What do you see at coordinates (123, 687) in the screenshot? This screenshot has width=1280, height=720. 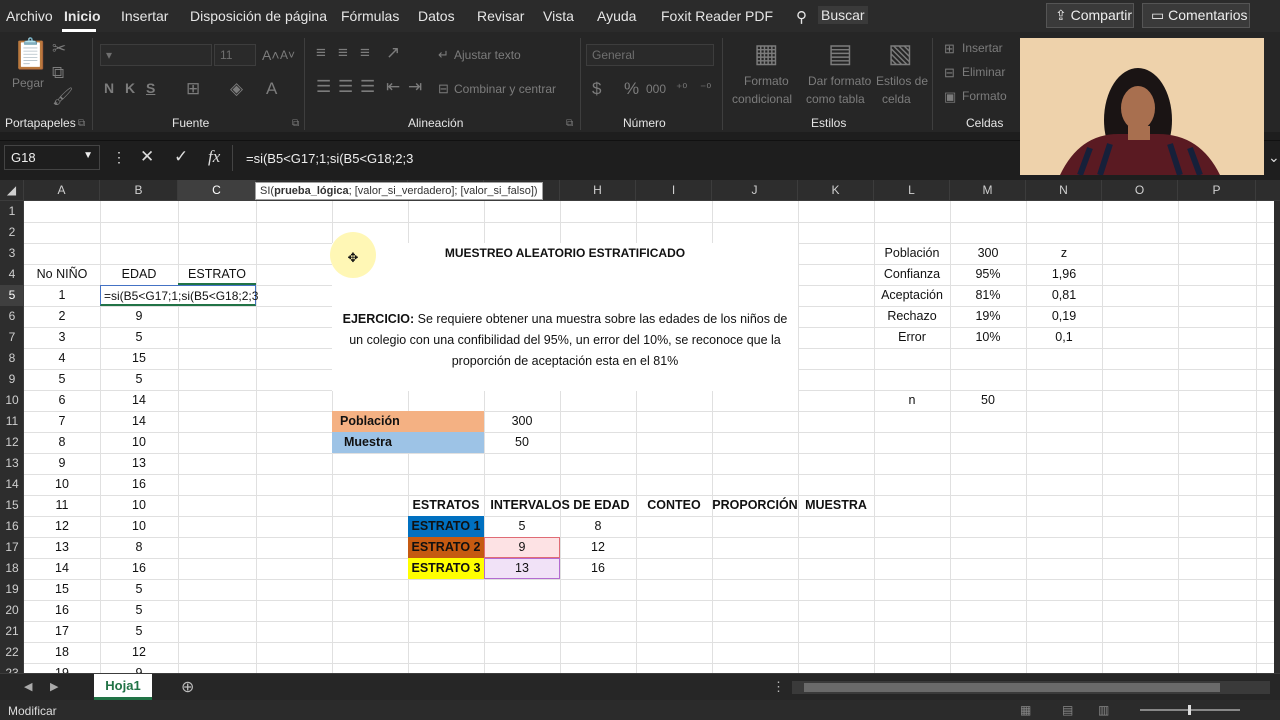 I see `sheet-tab-hoja1: Hoja1` at bounding box center [123, 687].